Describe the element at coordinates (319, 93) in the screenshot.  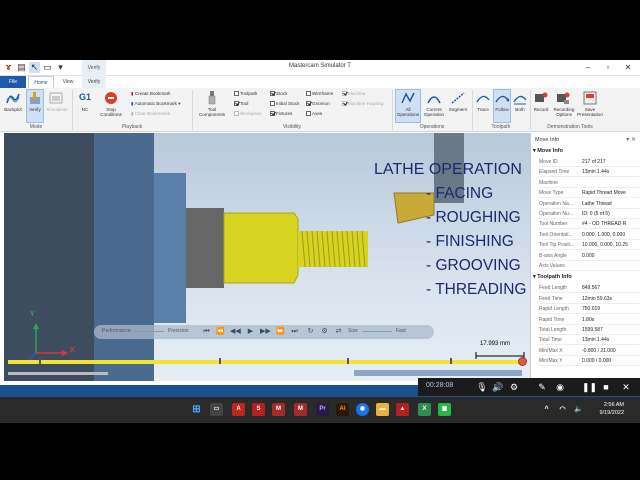
I see `checkbox-wireframe: Wireframe` at that location.